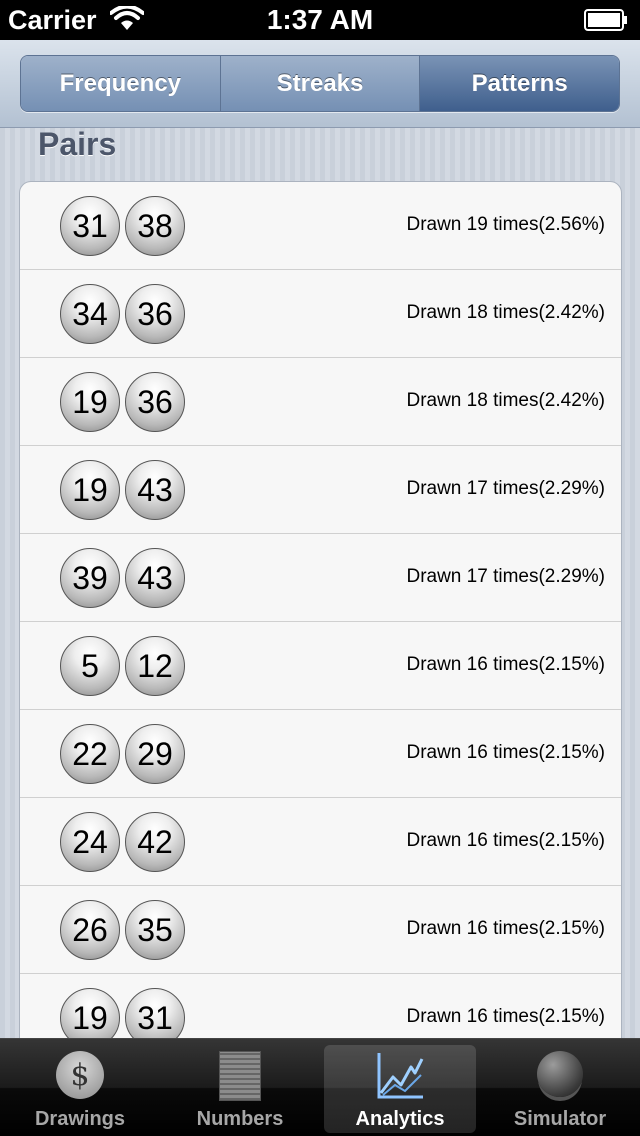 The width and height of the screenshot is (640, 1136). I want to click on dollar-icon: $, so click(80, 1075).